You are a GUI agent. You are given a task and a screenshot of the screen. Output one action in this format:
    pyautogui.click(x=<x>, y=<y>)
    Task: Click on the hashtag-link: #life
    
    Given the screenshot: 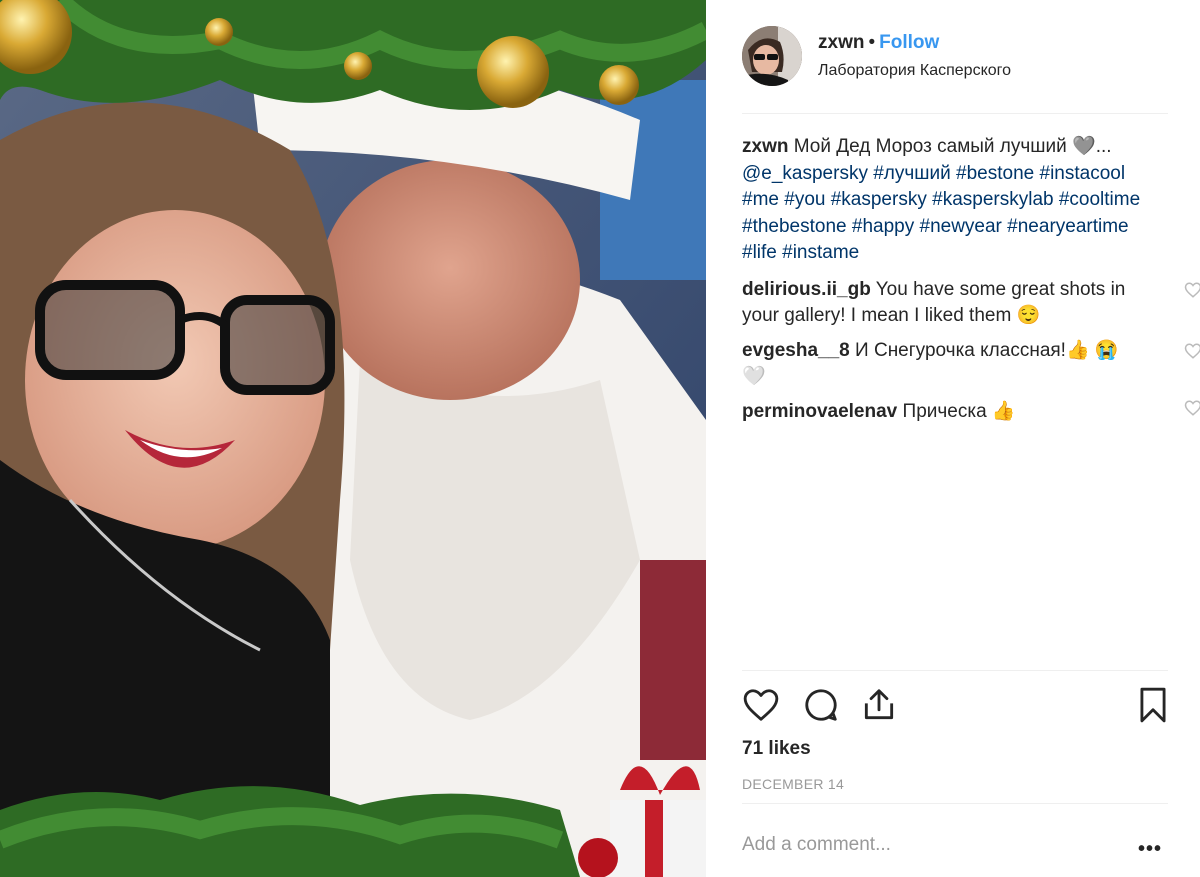 What is the action you would take?
    pyautogui.click(x=759, y=252)
    